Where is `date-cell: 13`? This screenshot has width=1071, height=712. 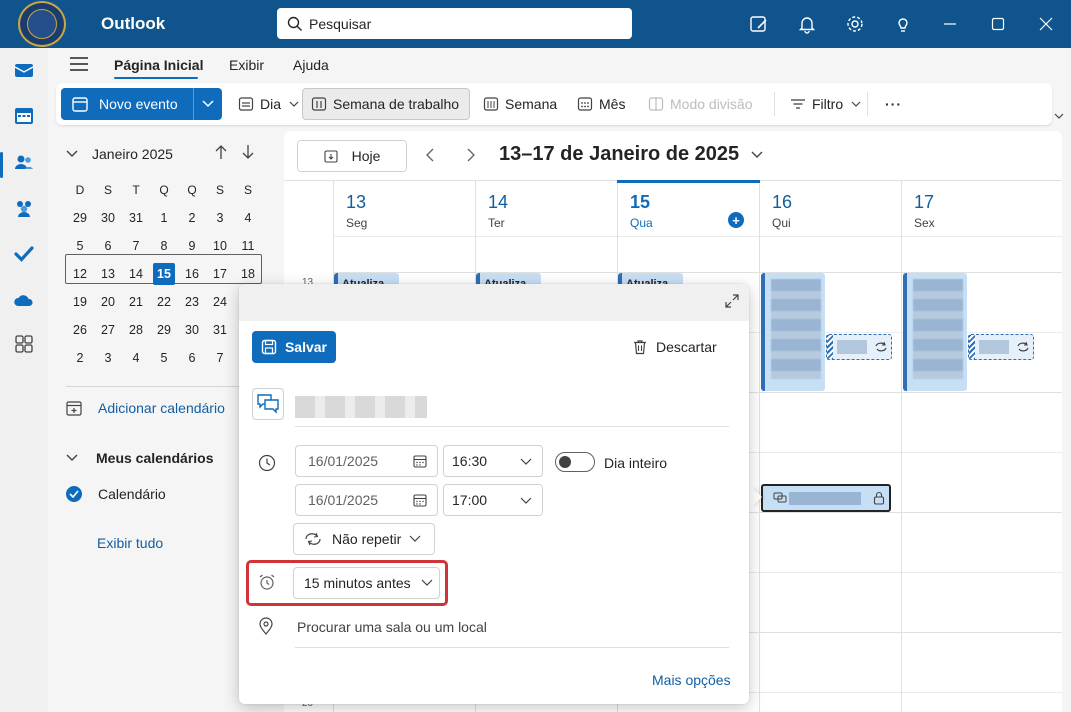
date-cell: 13 is located at coordinates (108, 274).